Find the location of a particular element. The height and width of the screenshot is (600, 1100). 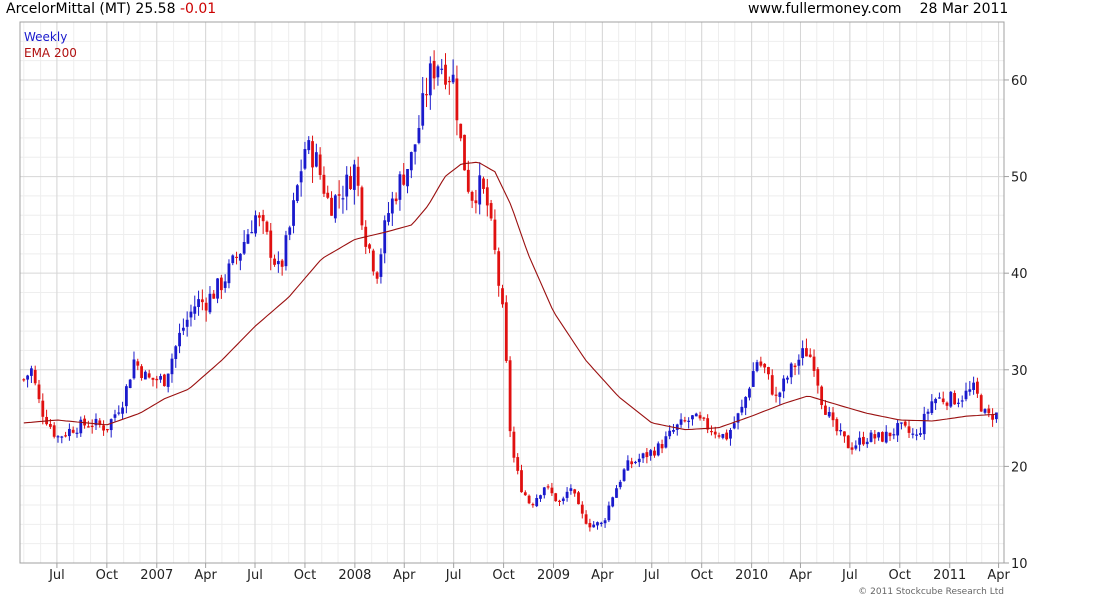

y-tick-label: 60 is located at coordinates (1019, 81).